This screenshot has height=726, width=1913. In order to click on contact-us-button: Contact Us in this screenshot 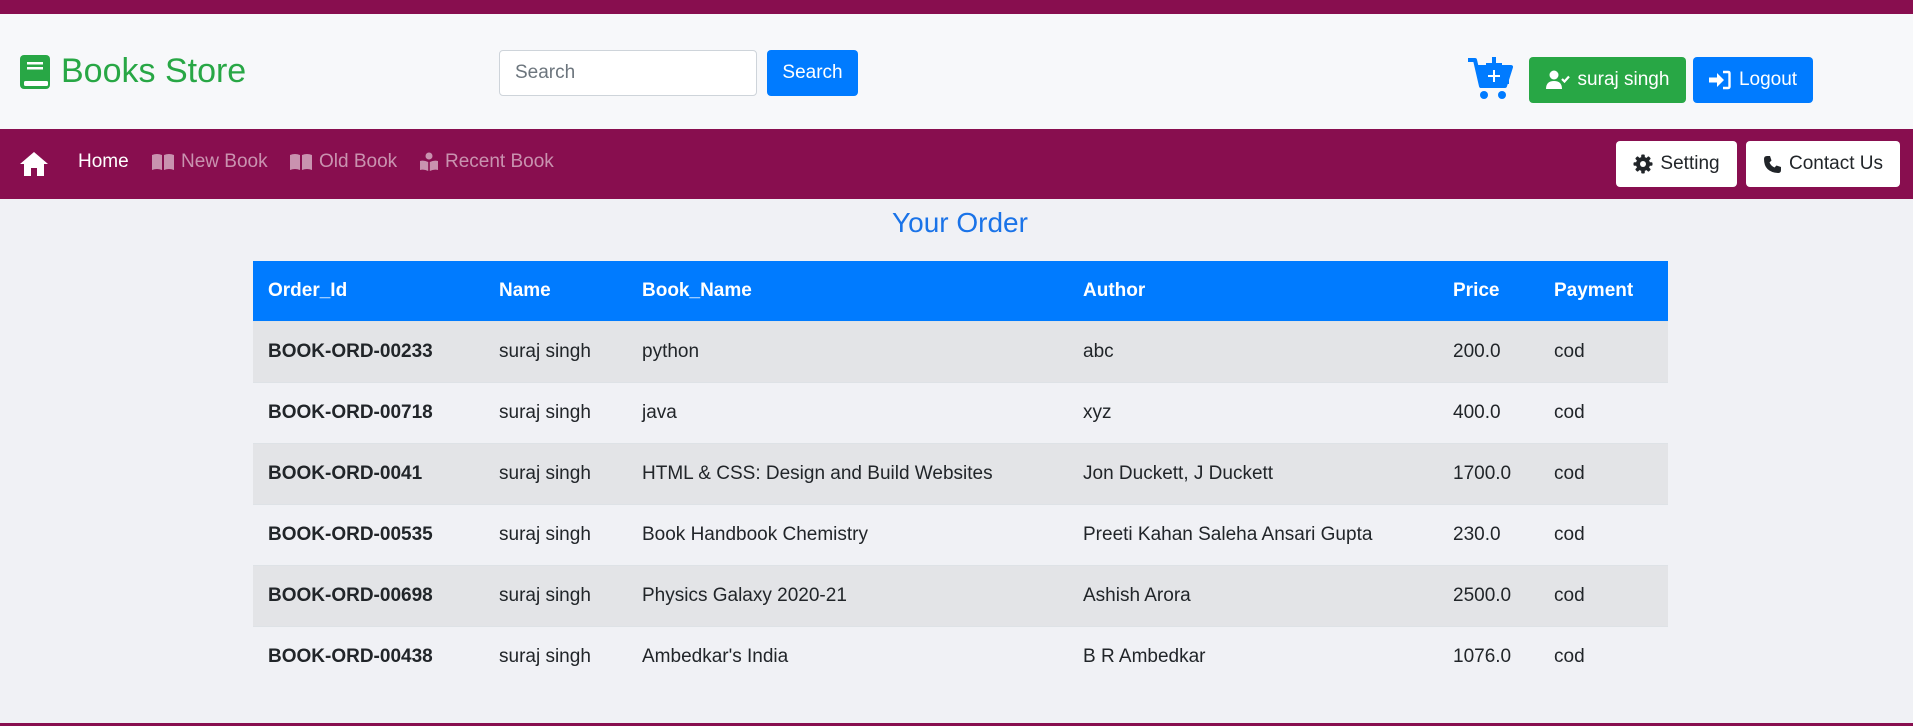, I will do `click(1823, 164)`.